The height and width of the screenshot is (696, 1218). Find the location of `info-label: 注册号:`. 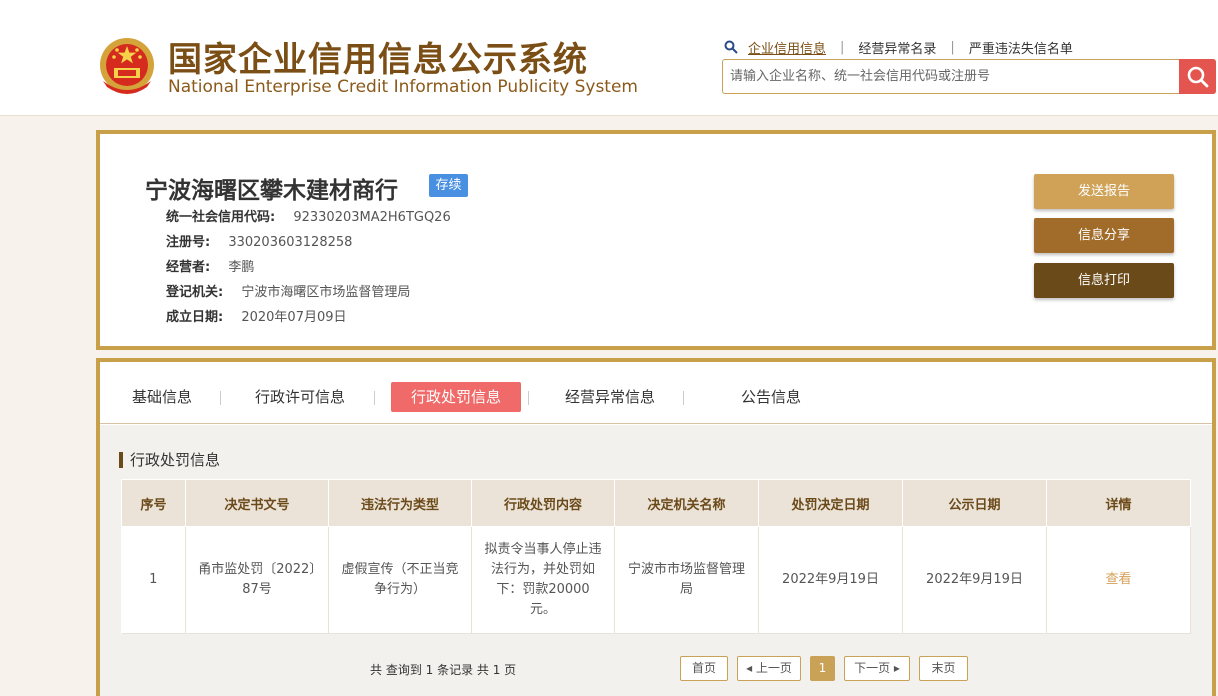

info-label: 注册号: is located at coordinates (188, 242).